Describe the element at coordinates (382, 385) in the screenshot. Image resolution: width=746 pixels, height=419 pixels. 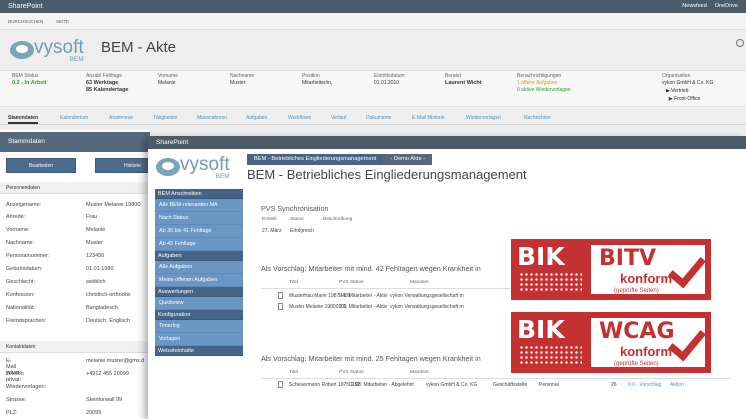
I see `table-cell: 2.98: Mitarbeiter - Abgelehnt` at that location.